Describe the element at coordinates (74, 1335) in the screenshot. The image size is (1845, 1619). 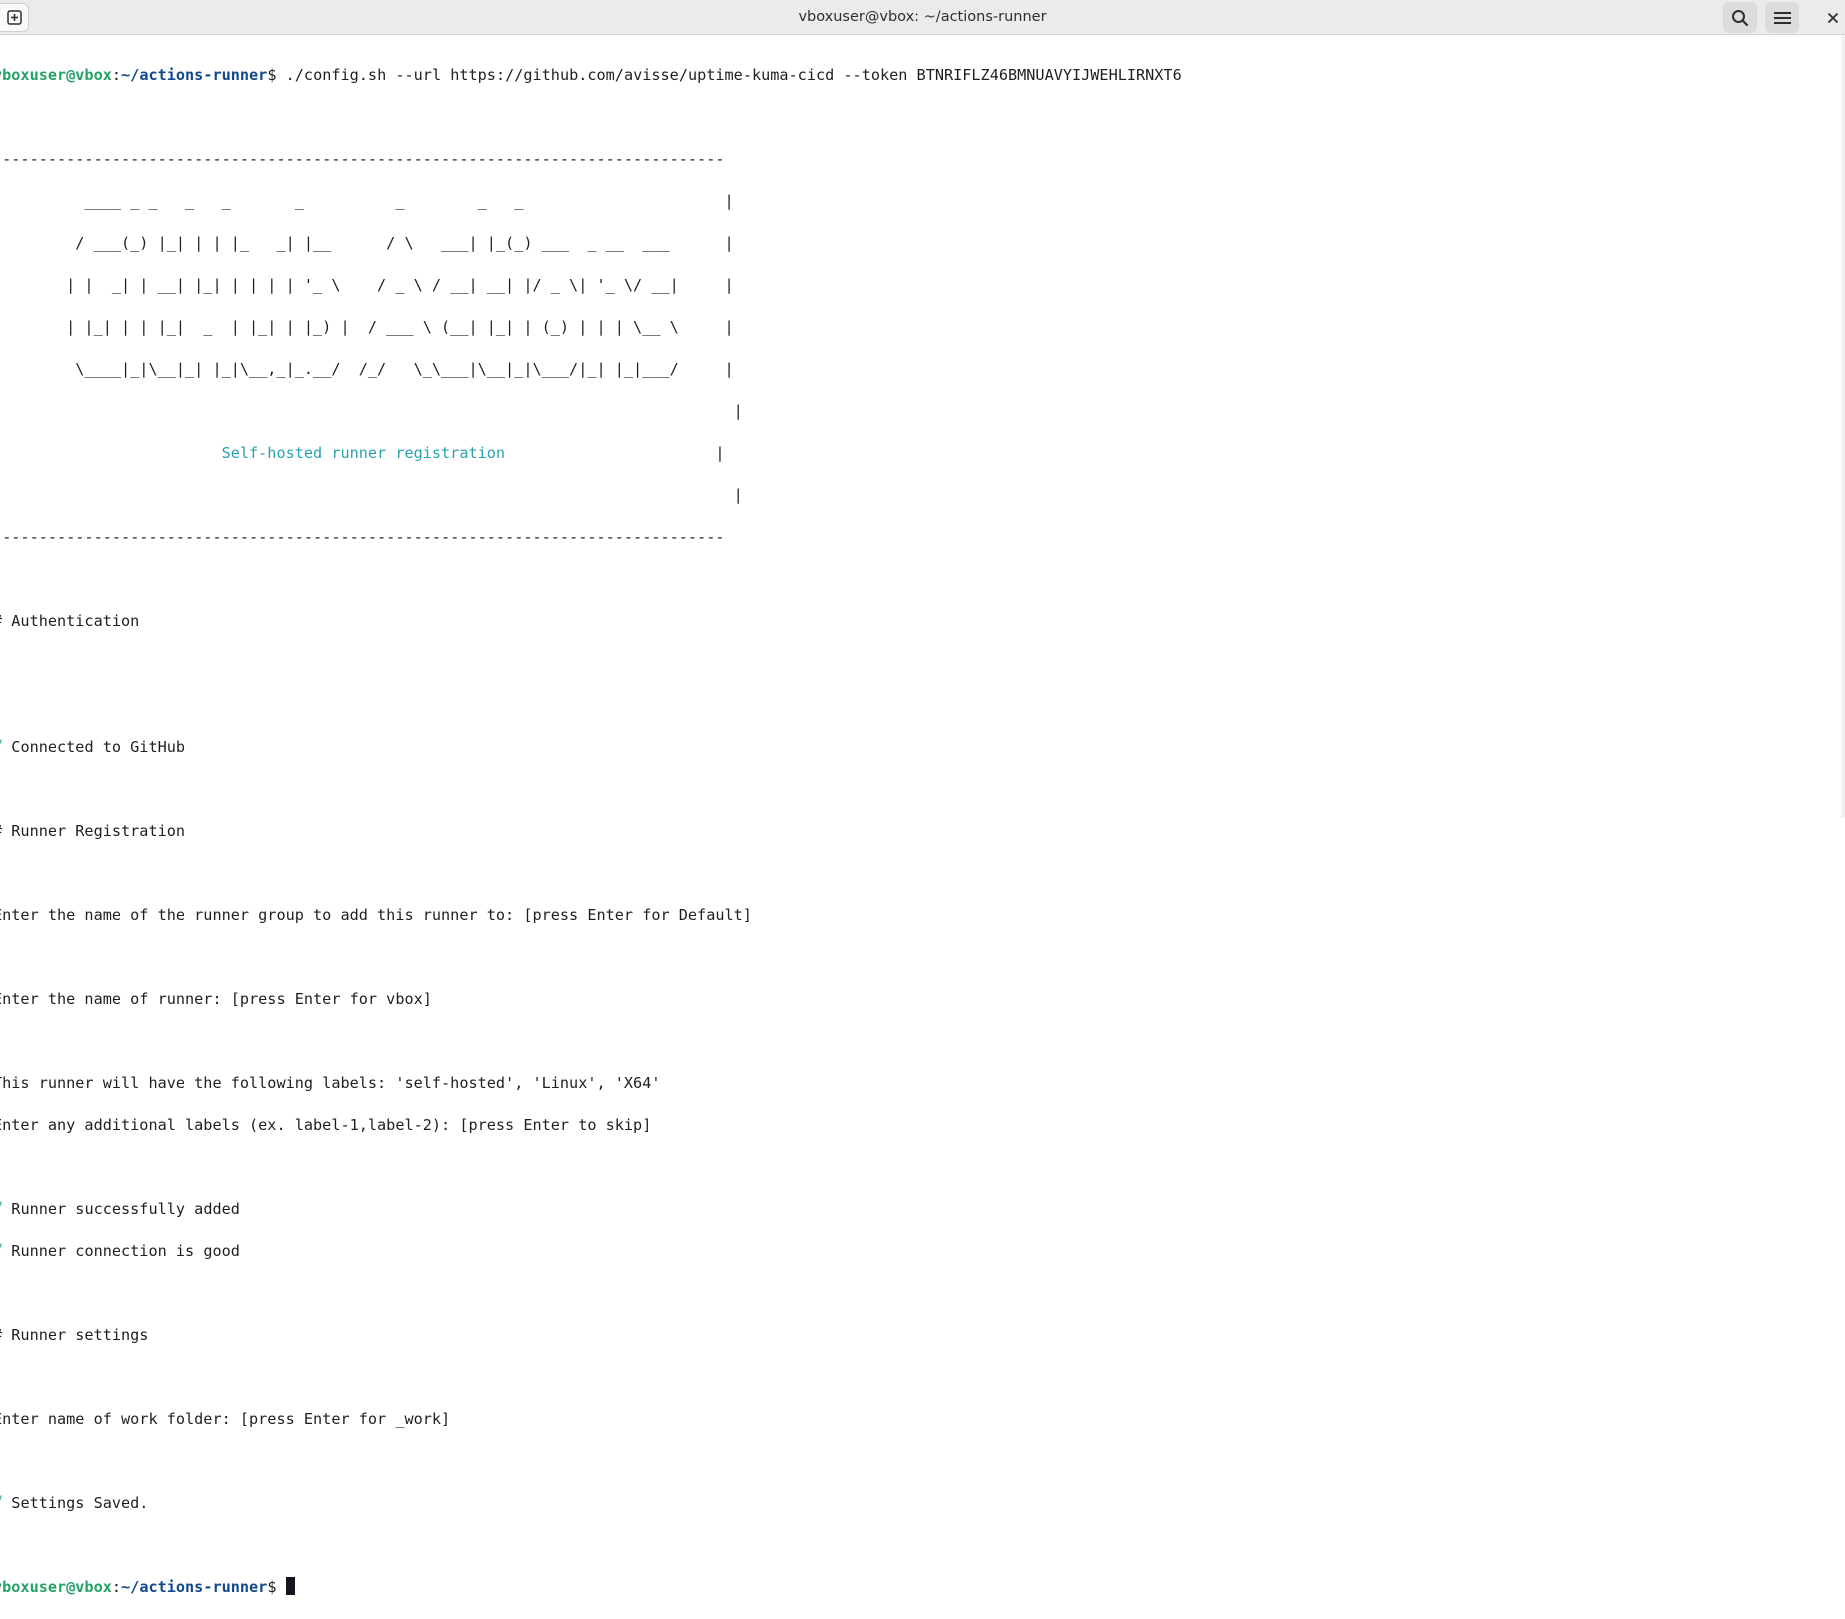
I see `section-header-settings: # Runner settings` at that location.